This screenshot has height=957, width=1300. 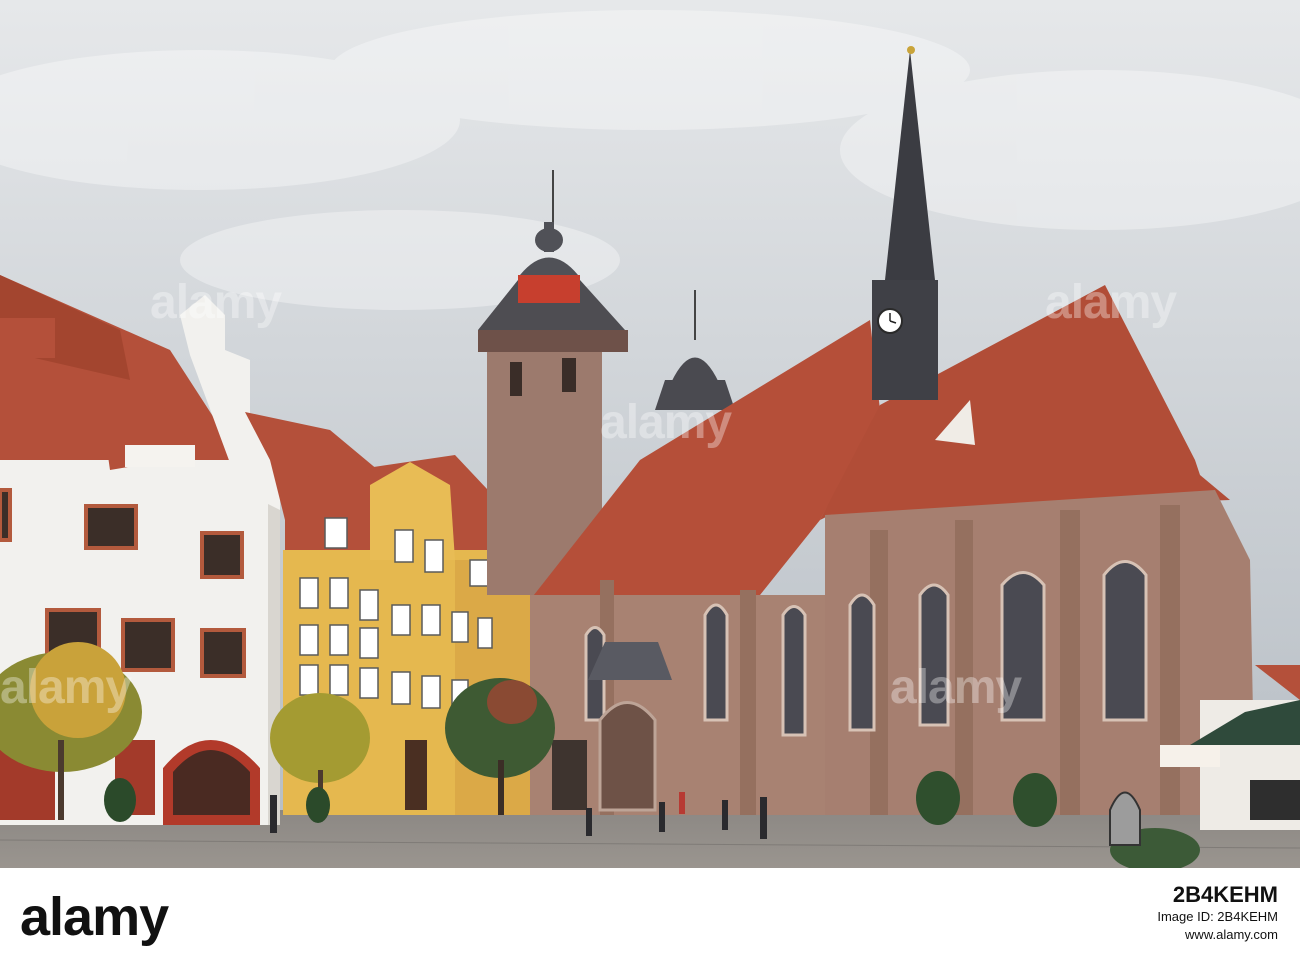 I want to click on site-url: www.alamy.com, so click(x=1217, y=935).